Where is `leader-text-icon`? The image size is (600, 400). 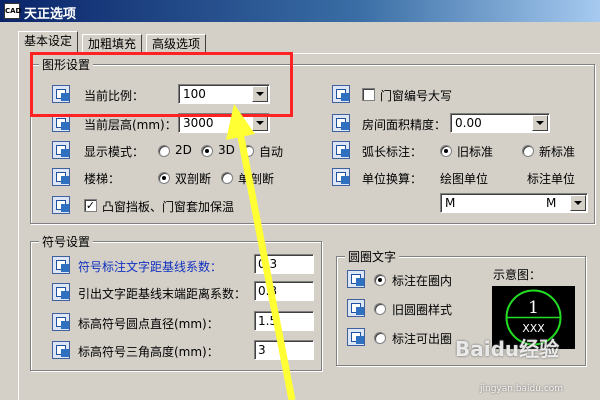 leader-text-icon is located at coordinates (61, 292).